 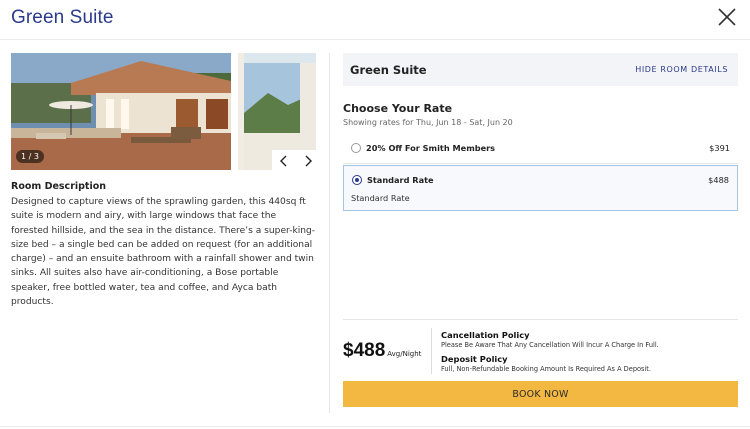 I want to click on room-panel-header: Green Suite HIDE ROOM DETAILS, so click(x=540, y=69).